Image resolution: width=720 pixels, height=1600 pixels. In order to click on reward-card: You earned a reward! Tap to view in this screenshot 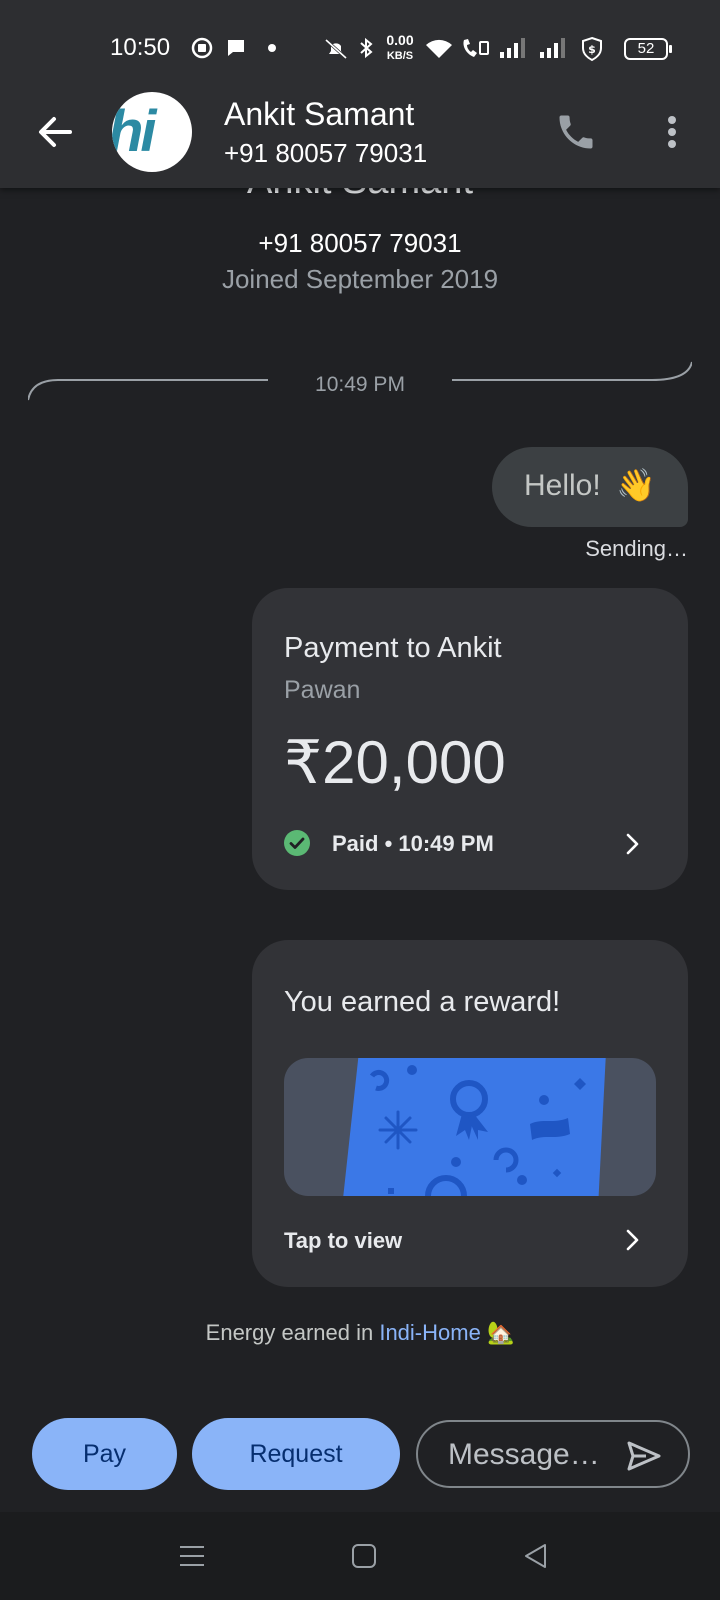, I will do `click(470, 1113)`.